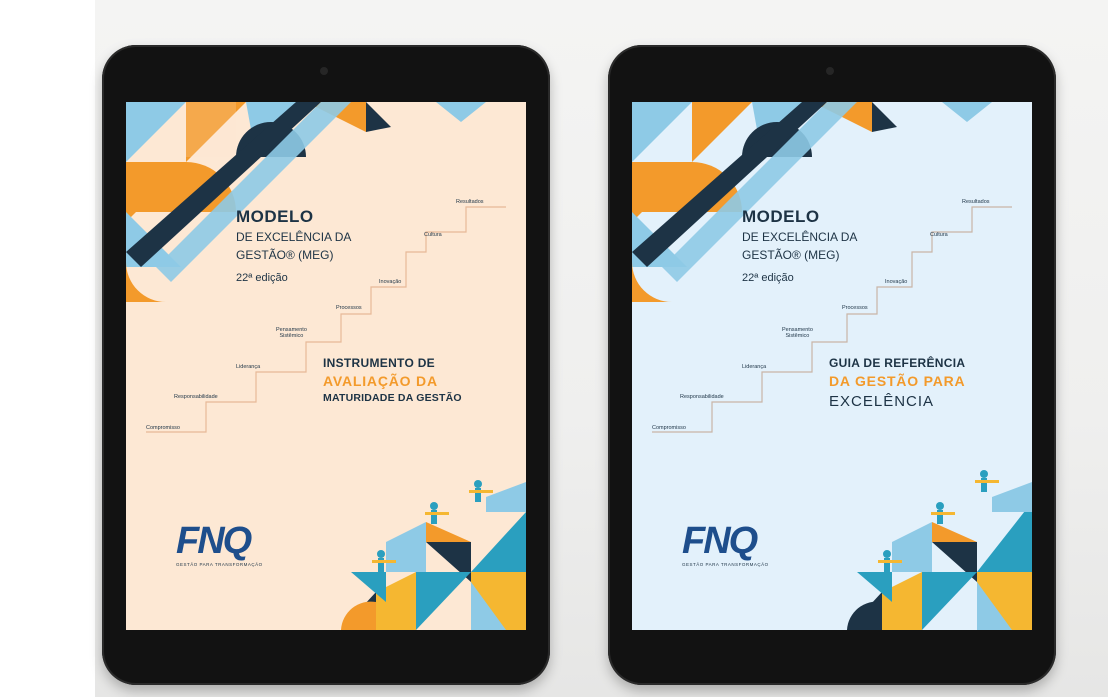 This screenshot has height=697, width=1108. I want to click on cover-heading-line1: GUIA DE REFERÊNCIA, so click(897, 363).